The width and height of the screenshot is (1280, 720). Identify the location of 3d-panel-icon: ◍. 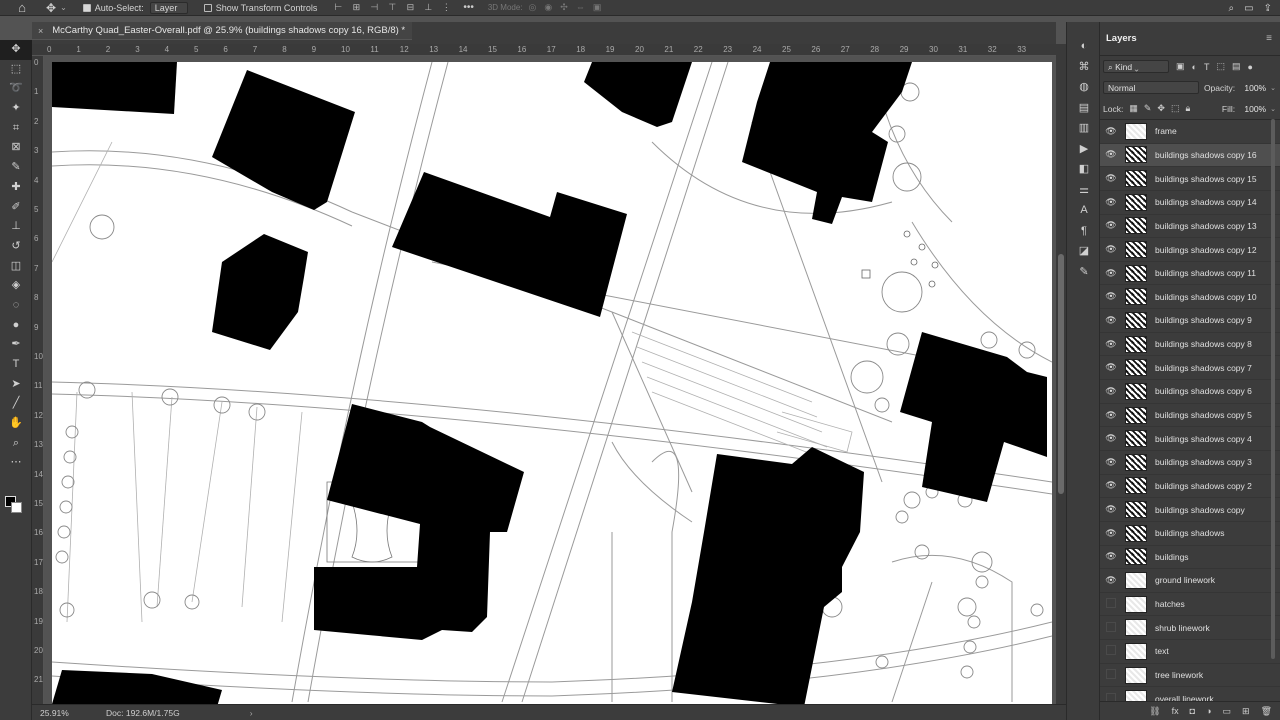
(1084, 87).